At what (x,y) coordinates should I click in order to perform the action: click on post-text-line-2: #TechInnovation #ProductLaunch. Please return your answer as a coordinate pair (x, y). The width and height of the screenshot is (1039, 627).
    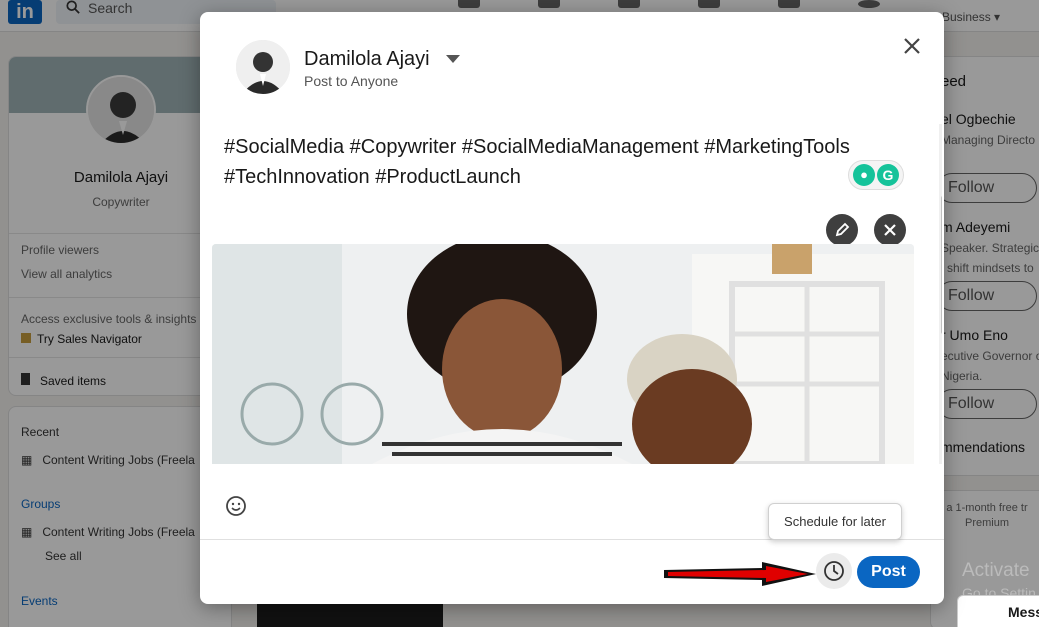
    Looking at the image, I should click on (372, 177).